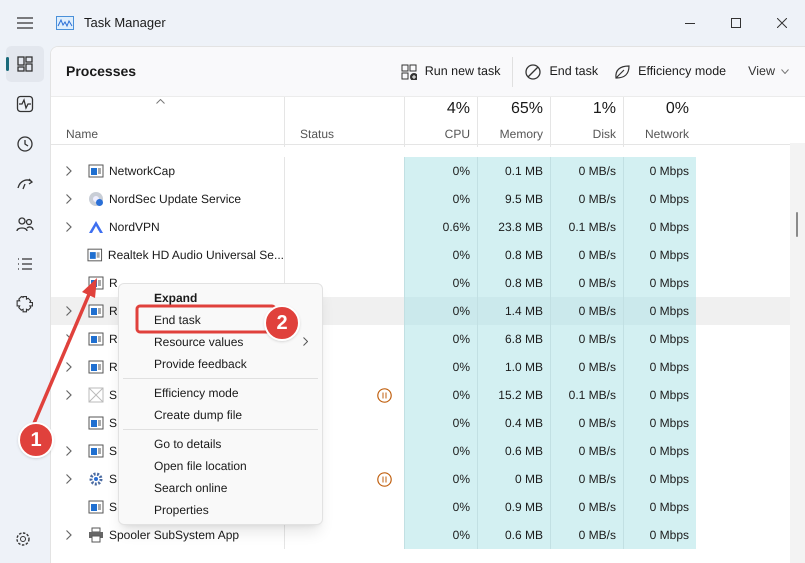 The height and width of the screenshot is (563, 805). What do you see at coordinates (797, 224) in the screenshot?
I see `scrollbar-thumb` at bounding box center [797, 224].